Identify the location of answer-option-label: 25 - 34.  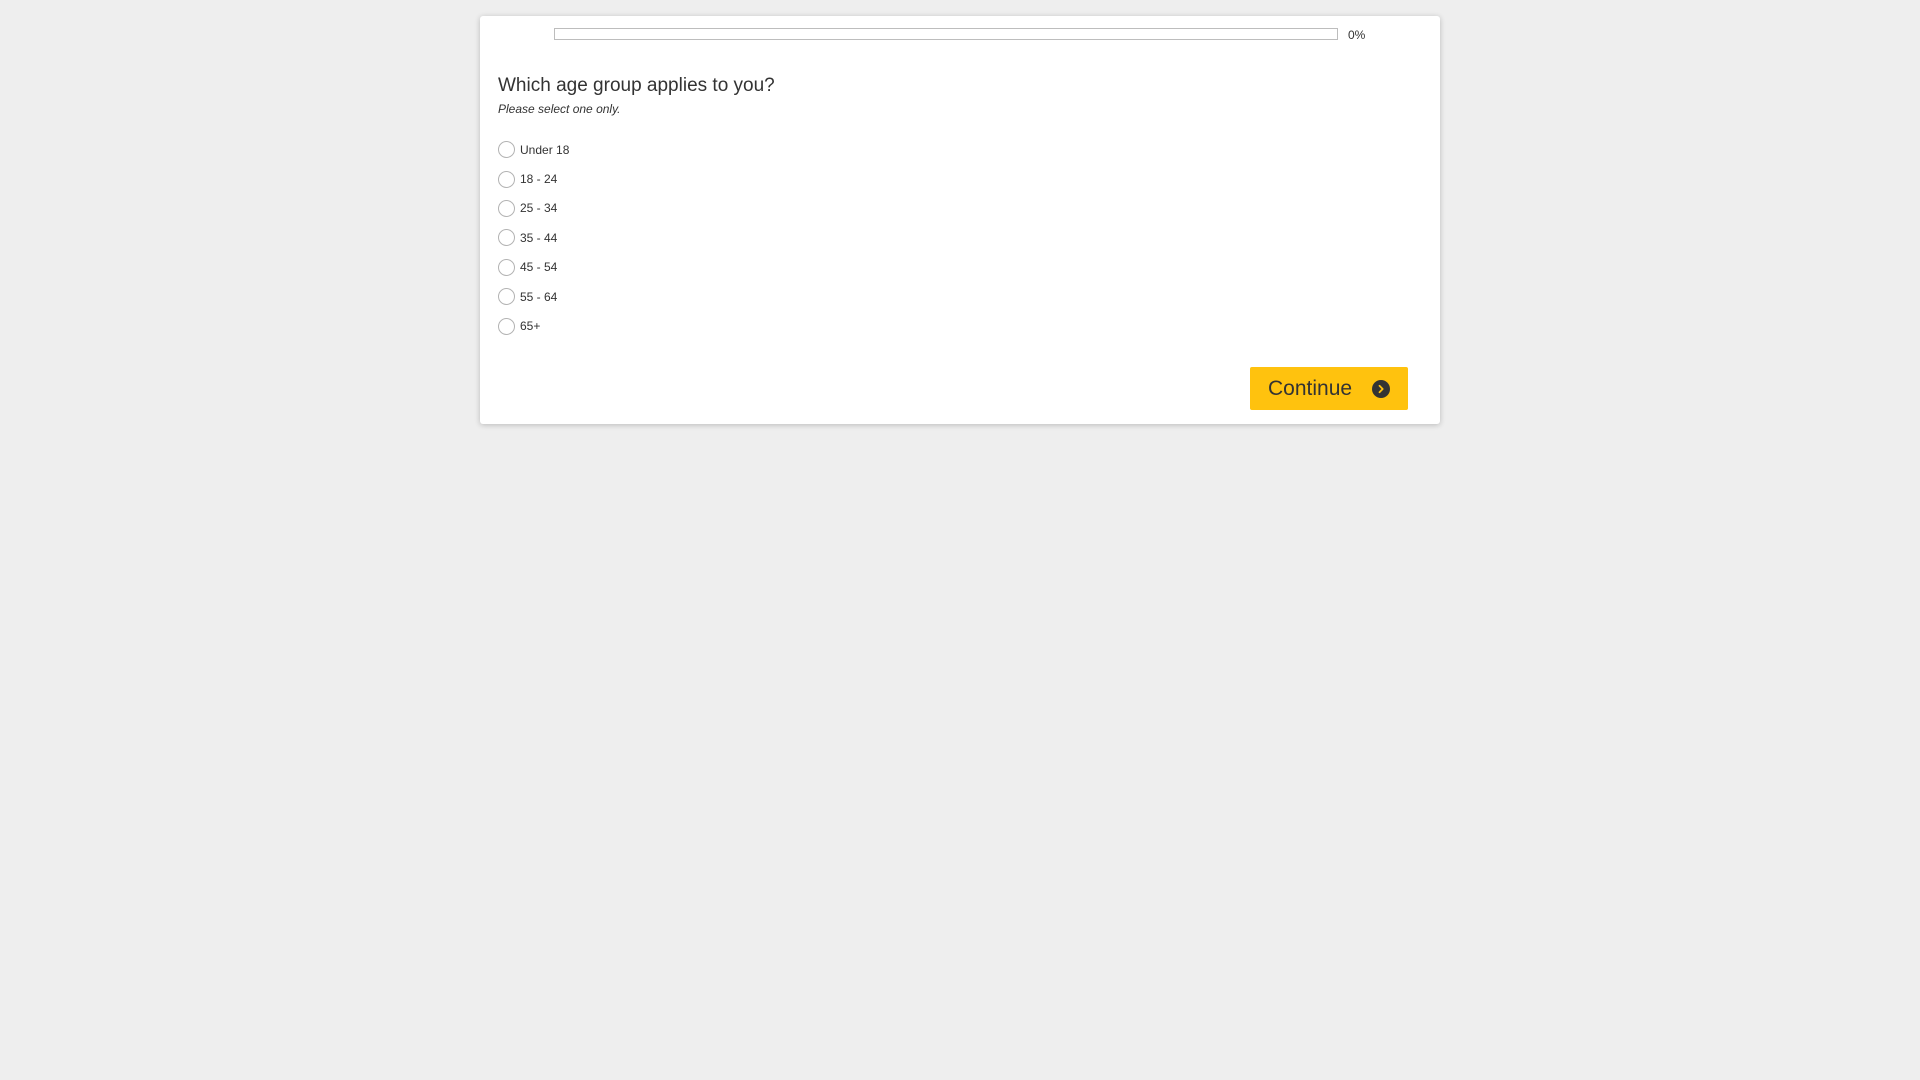
(539, 208).